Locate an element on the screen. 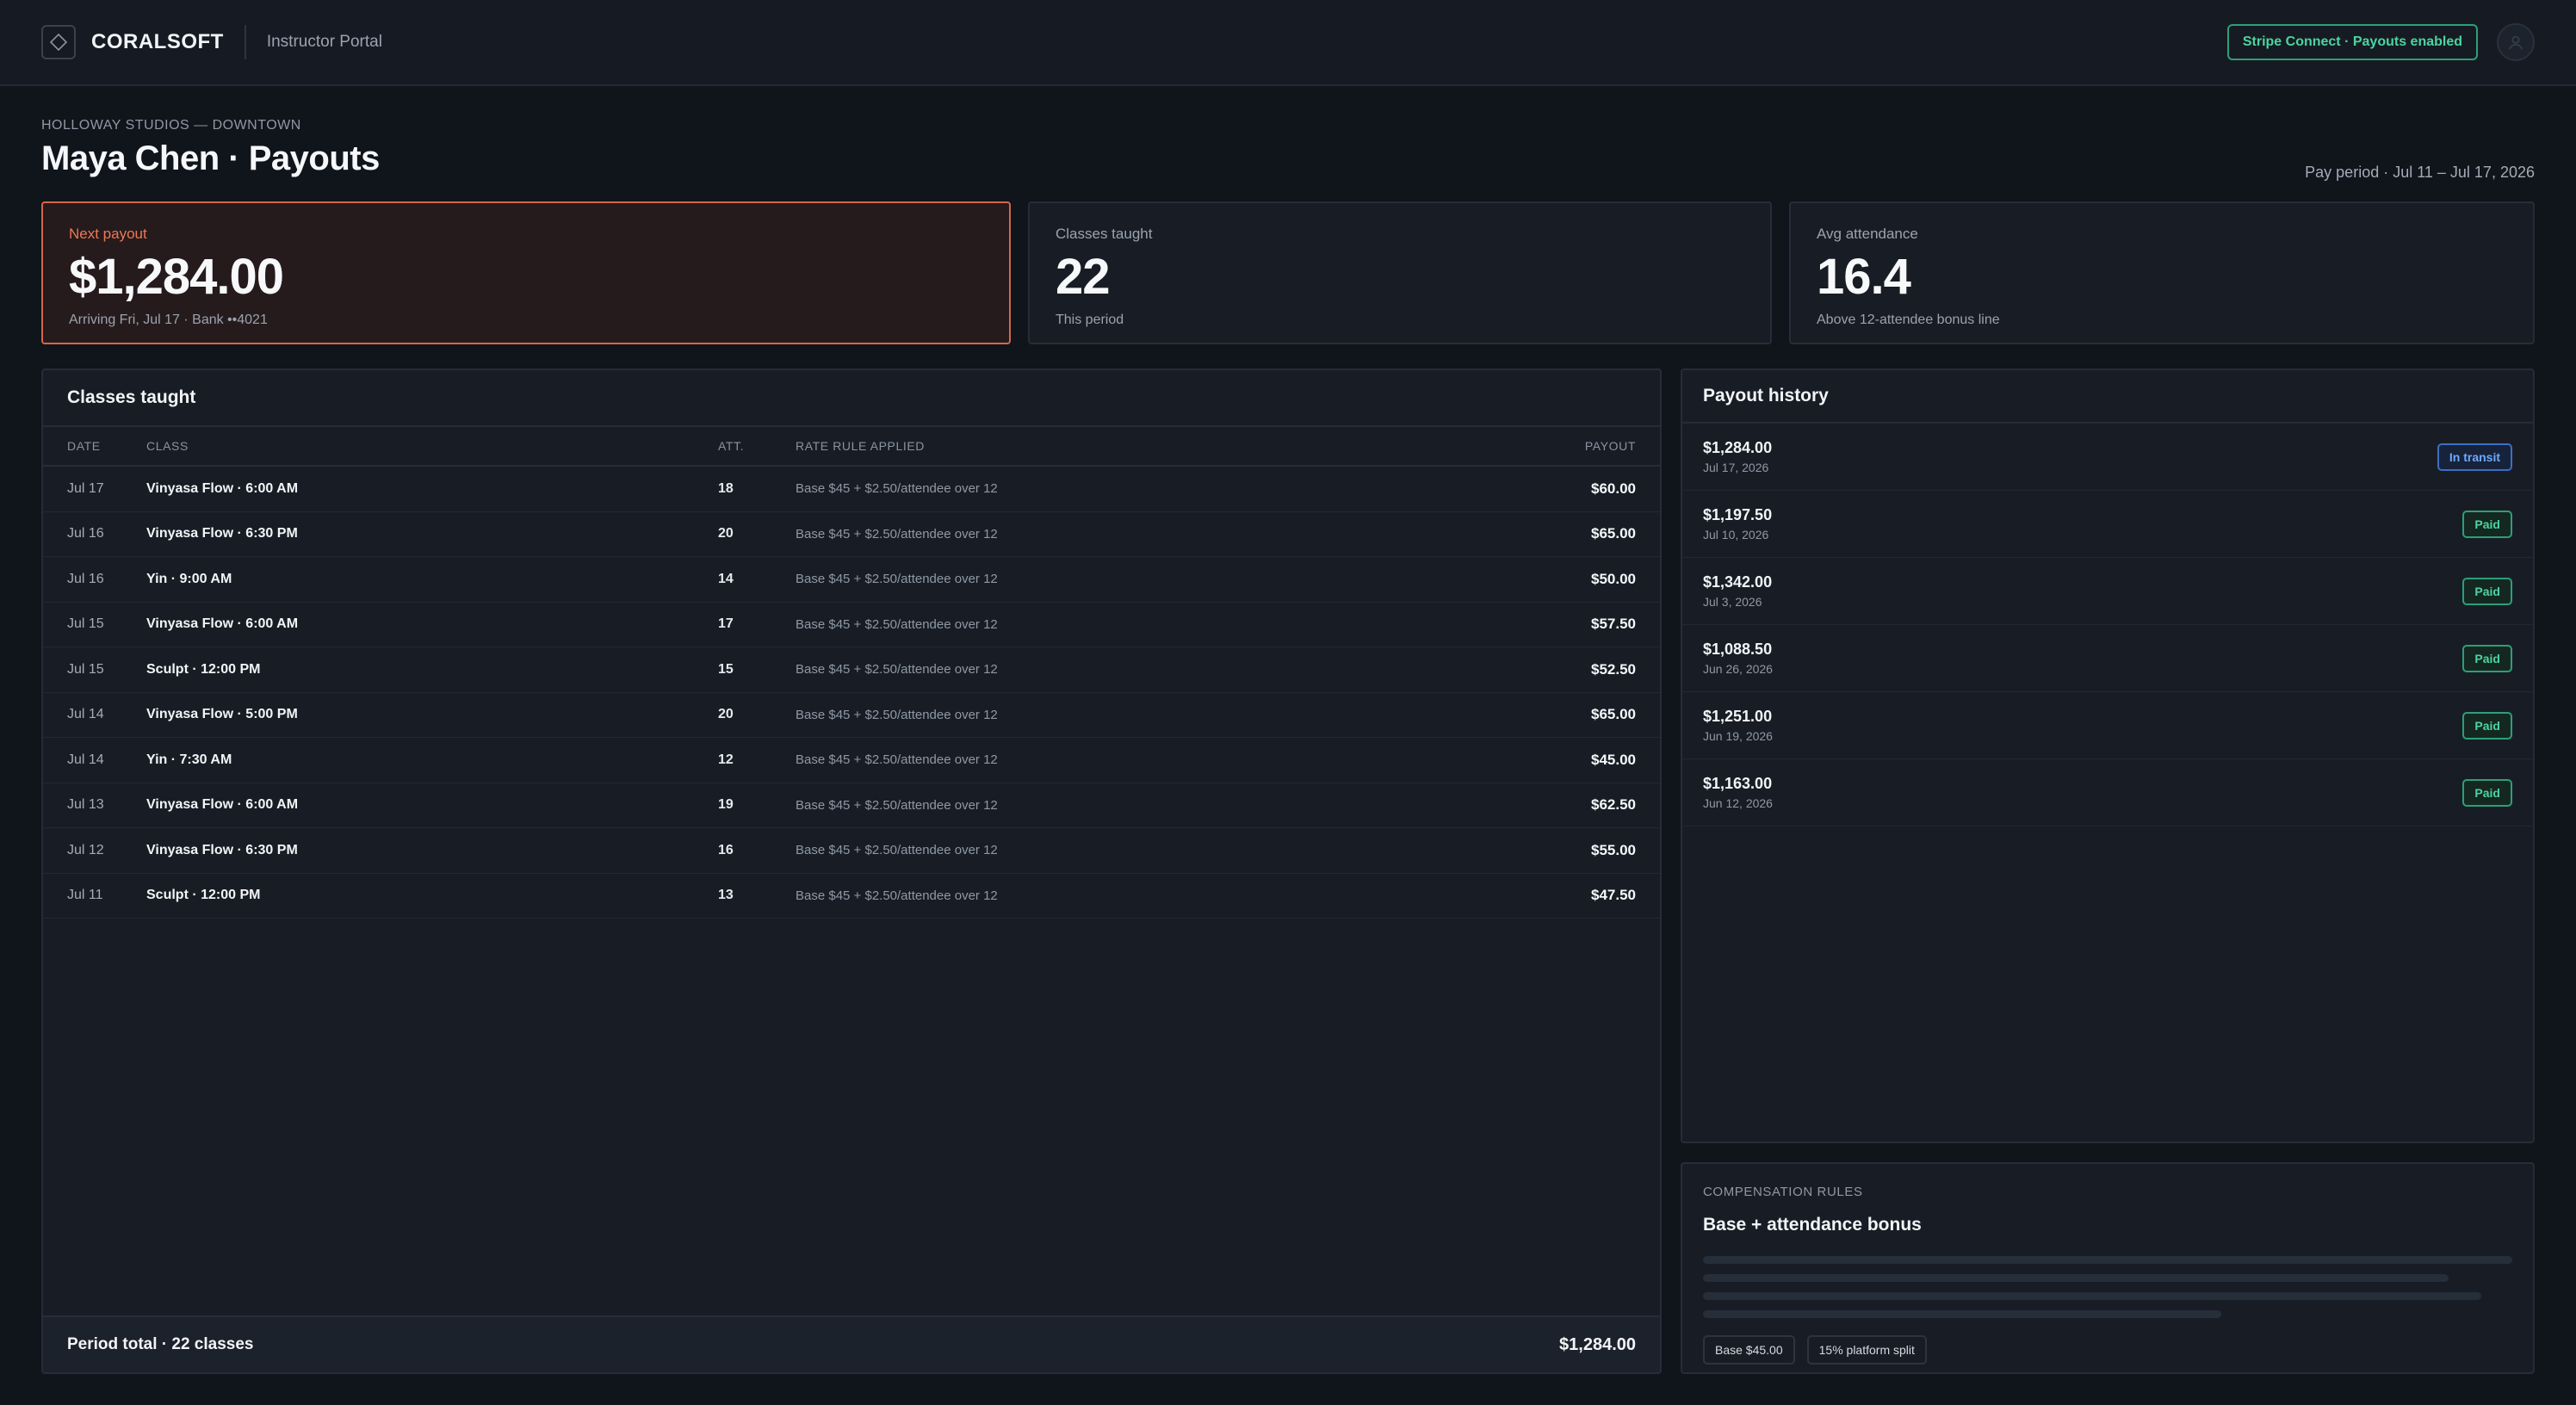 This screenshot has width=2576, height=1405. row-attendance: 19 is located at coordinates (726, 805).